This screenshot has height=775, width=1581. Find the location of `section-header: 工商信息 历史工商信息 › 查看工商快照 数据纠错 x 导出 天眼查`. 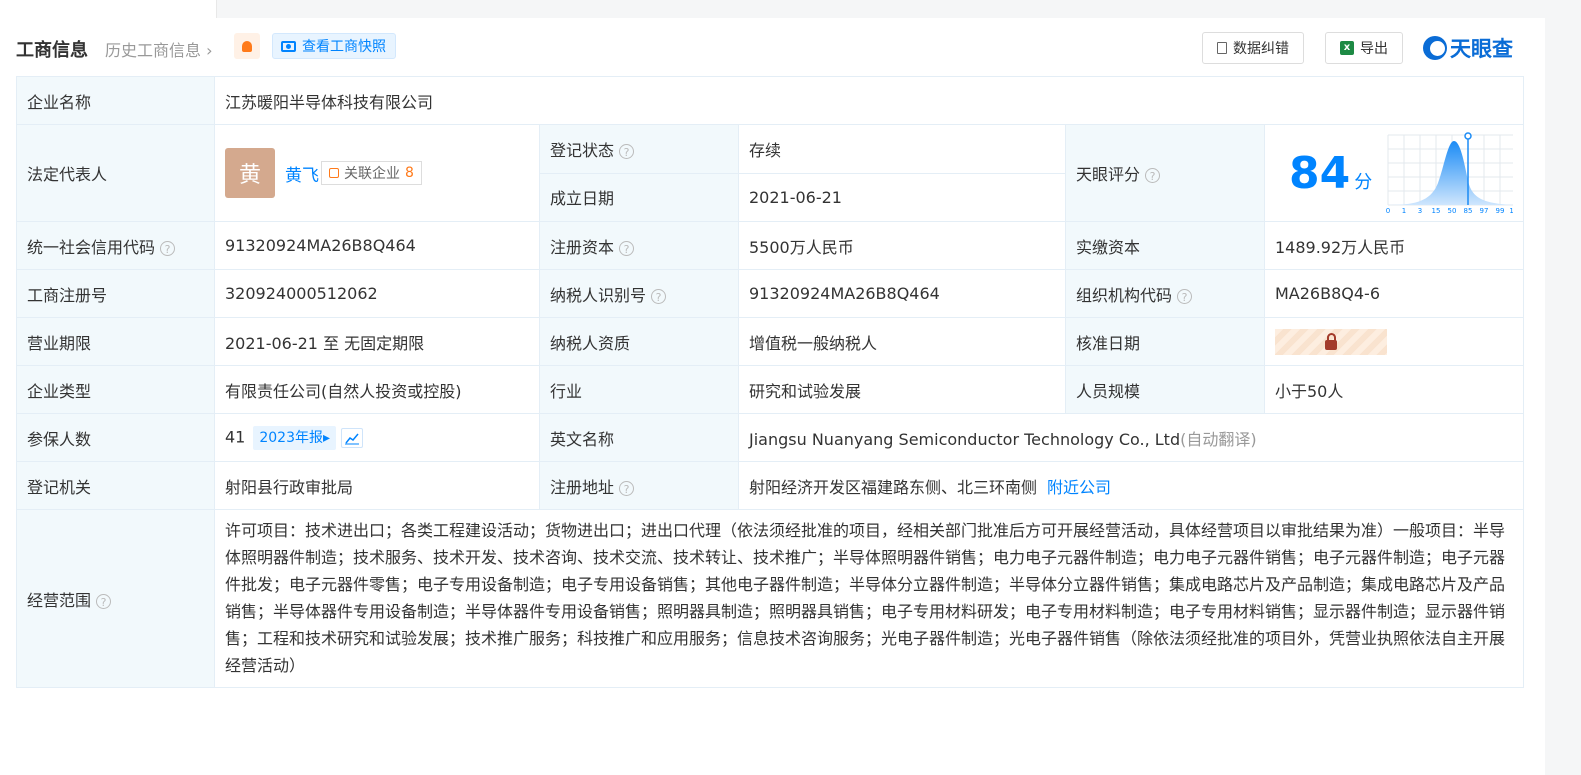

section-header: 工商信息 历史工商信息 › 查看工商快照 数据纠错 x 导出 天眼查 is located at coordinates (771, 49).